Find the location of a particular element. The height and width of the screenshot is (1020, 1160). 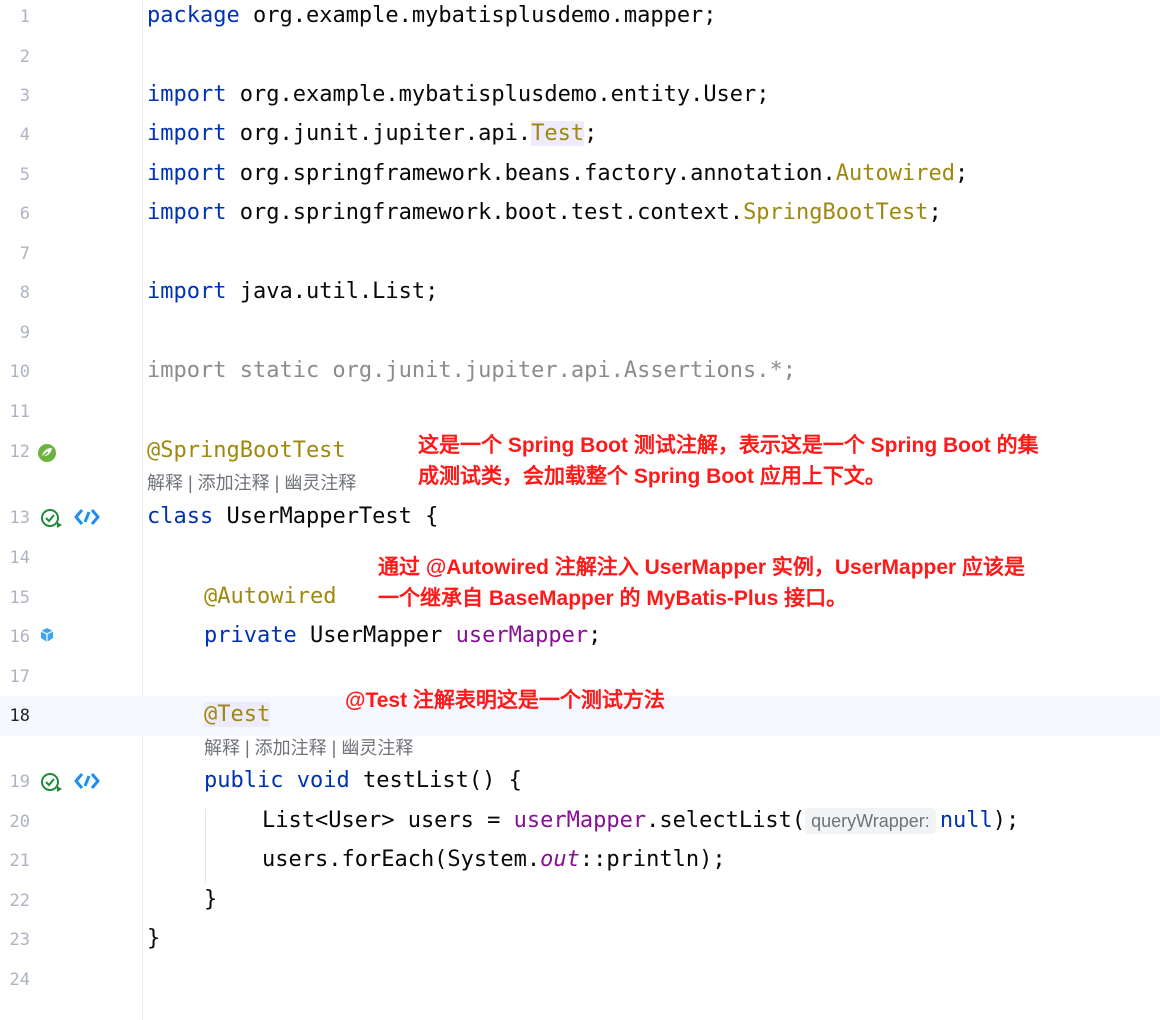

line-number: 22 is located at coordinates (19, 901).